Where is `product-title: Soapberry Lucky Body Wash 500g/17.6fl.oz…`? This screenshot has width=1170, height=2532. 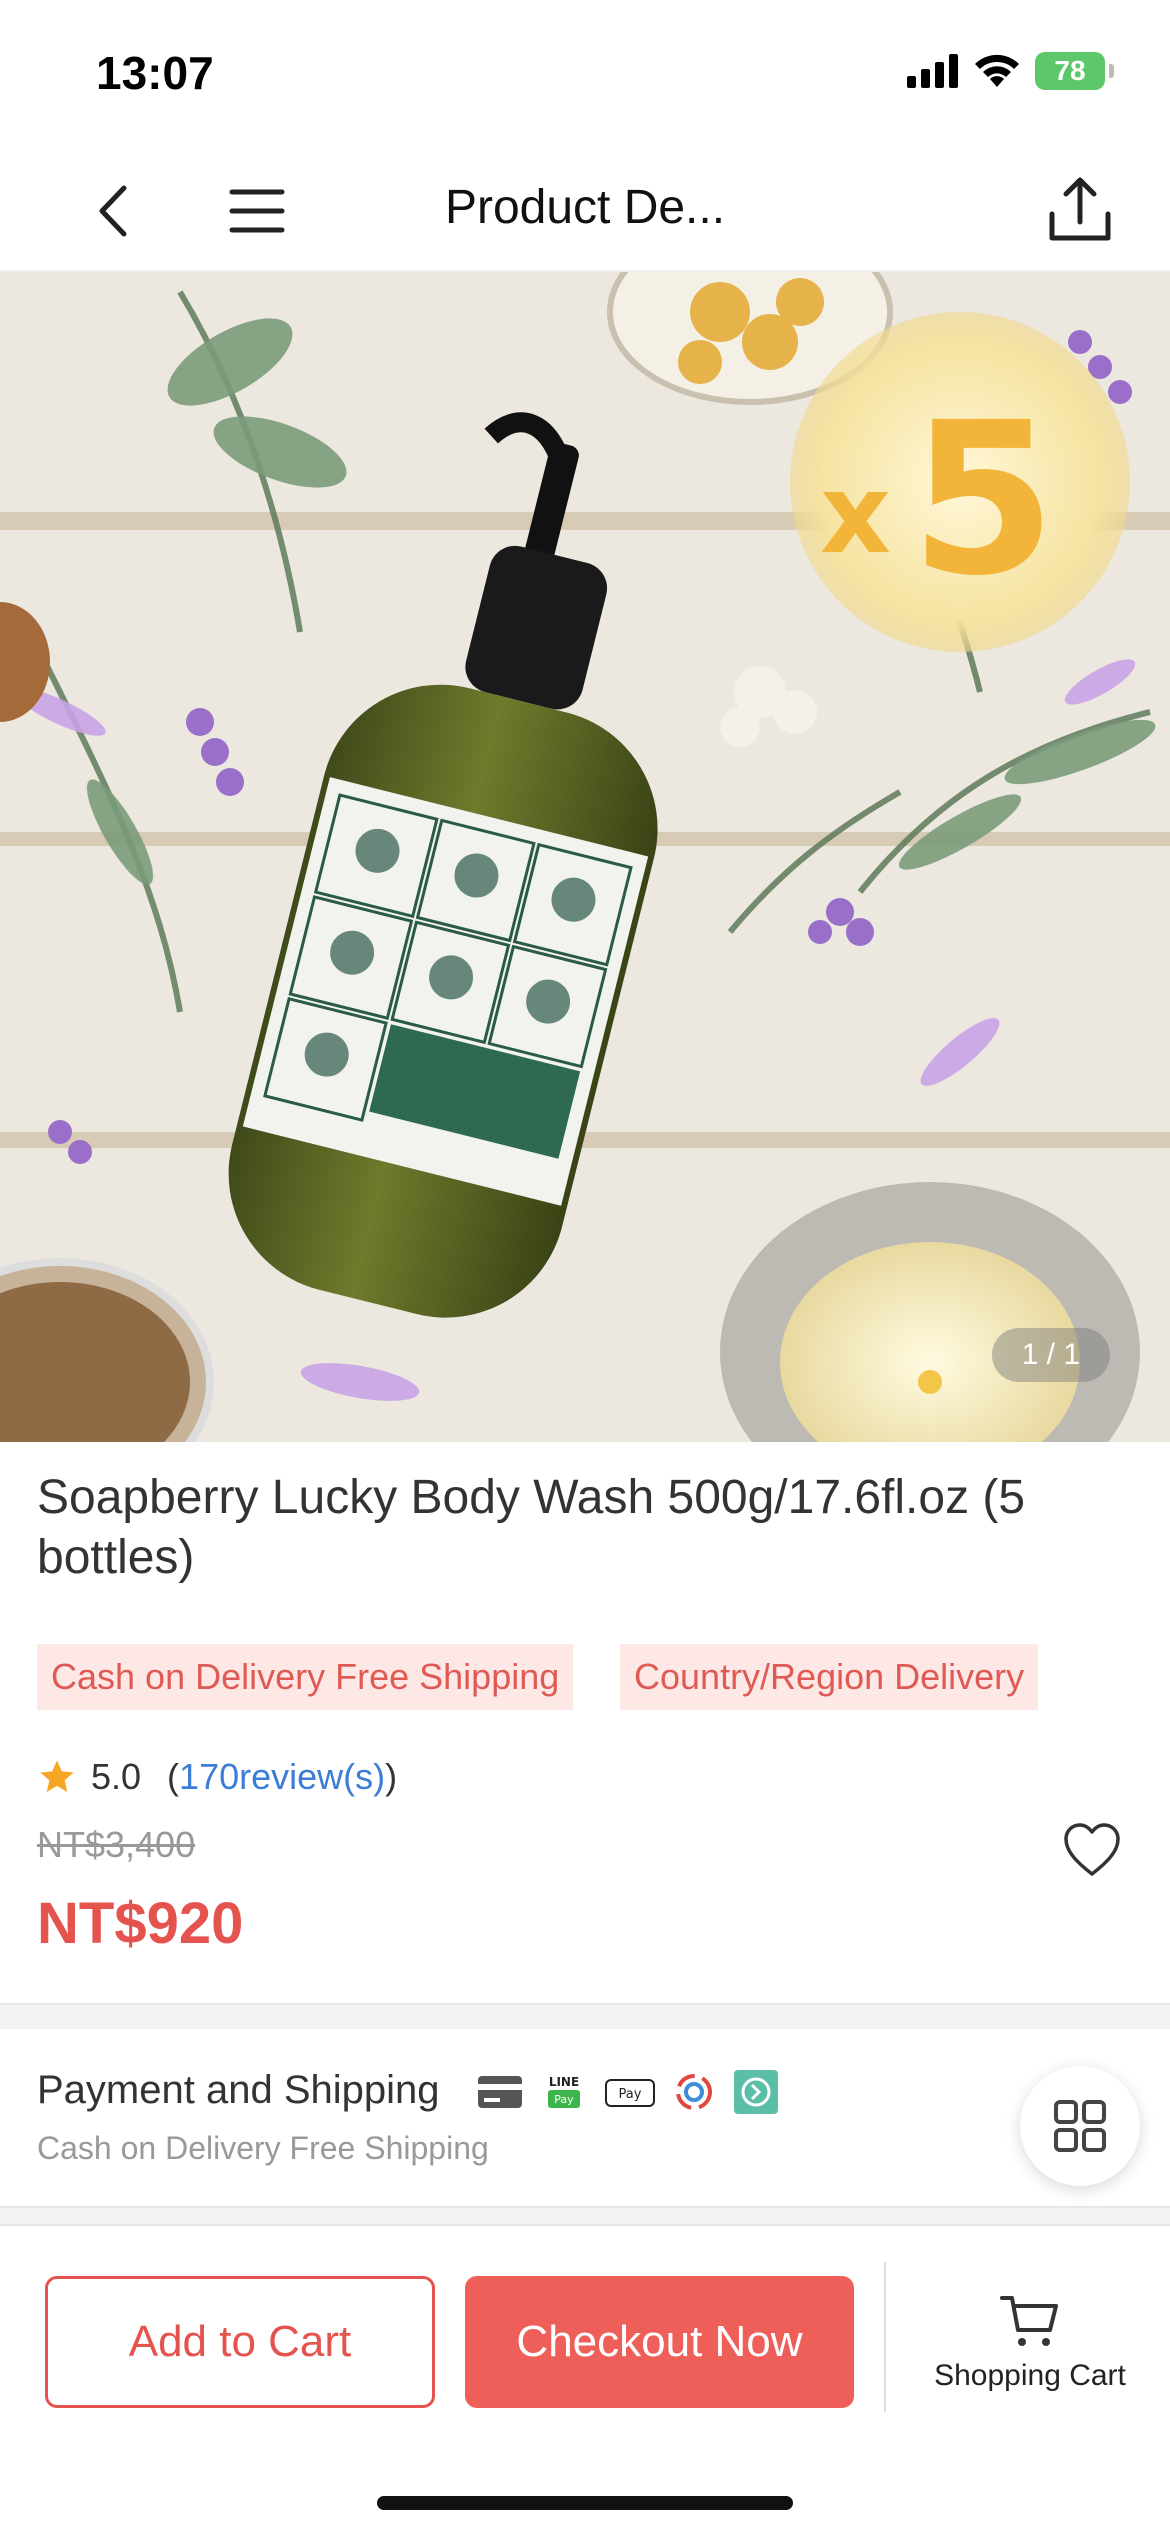 product-title: Soapberry Lucky Body Wash 500g/17.6fl.oz… is located at coordinates (531, 1527).